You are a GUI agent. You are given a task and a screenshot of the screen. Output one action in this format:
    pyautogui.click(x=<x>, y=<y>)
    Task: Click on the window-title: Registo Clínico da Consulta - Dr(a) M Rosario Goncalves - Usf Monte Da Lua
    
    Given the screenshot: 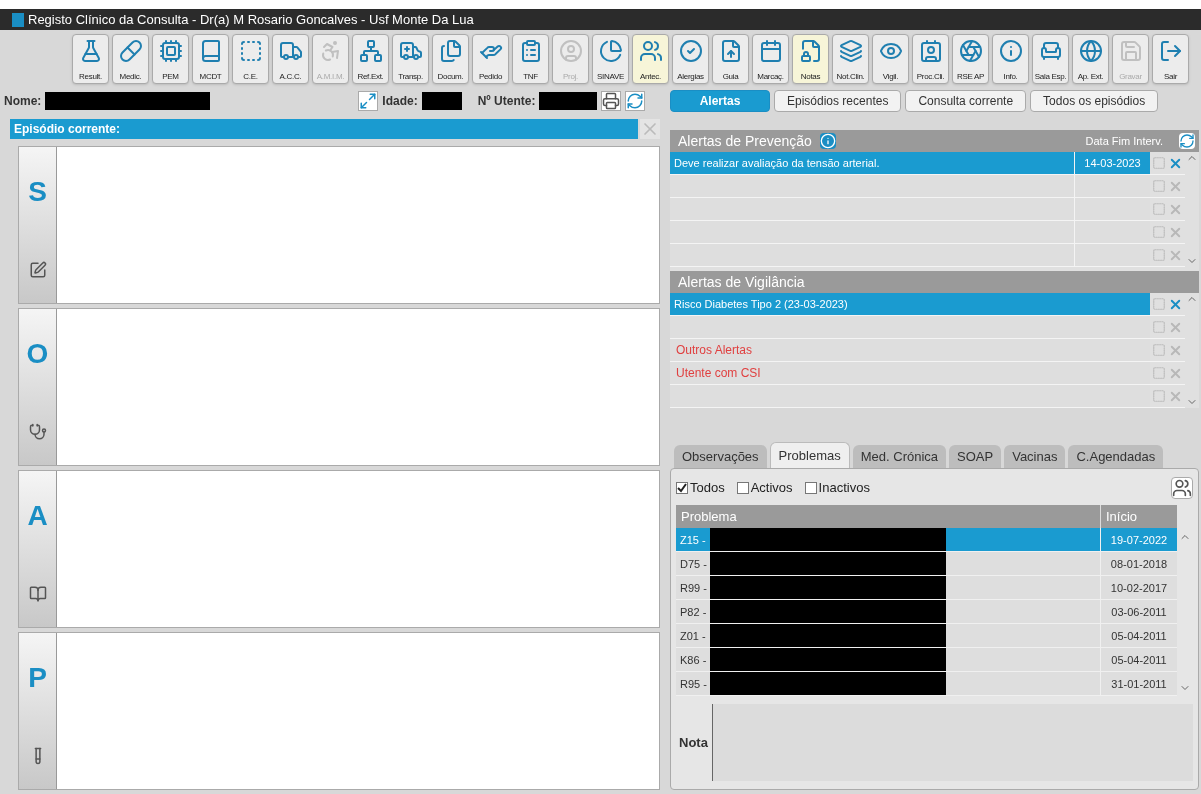 What is the action you would take?
    pyautogui.click(x=251, y=19)
    